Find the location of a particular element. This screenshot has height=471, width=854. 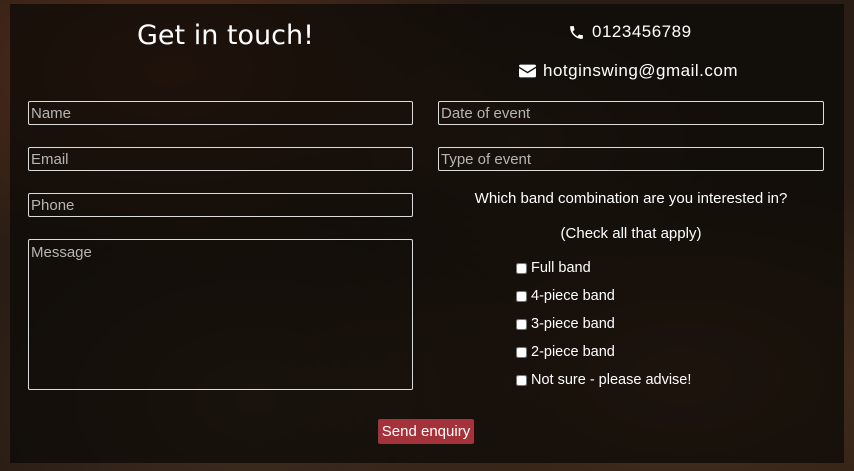

contact-phone: 0123456789 is located at coordinates (630, 32).